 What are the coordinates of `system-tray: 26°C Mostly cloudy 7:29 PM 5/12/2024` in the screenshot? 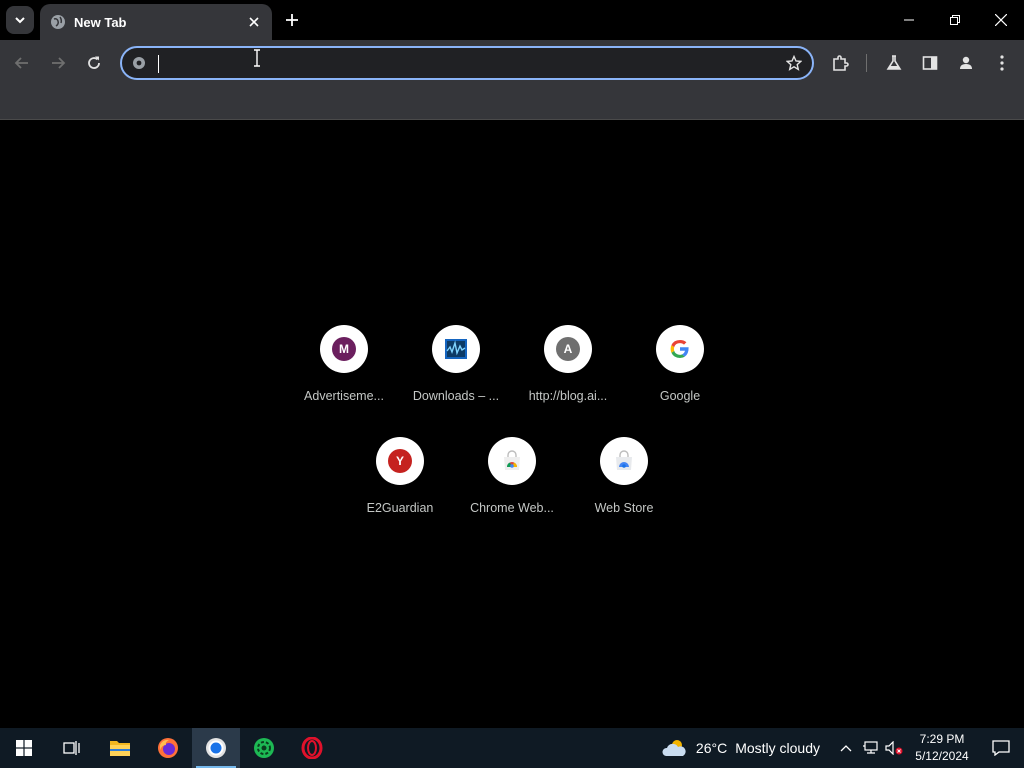 It's located at (843, 748).